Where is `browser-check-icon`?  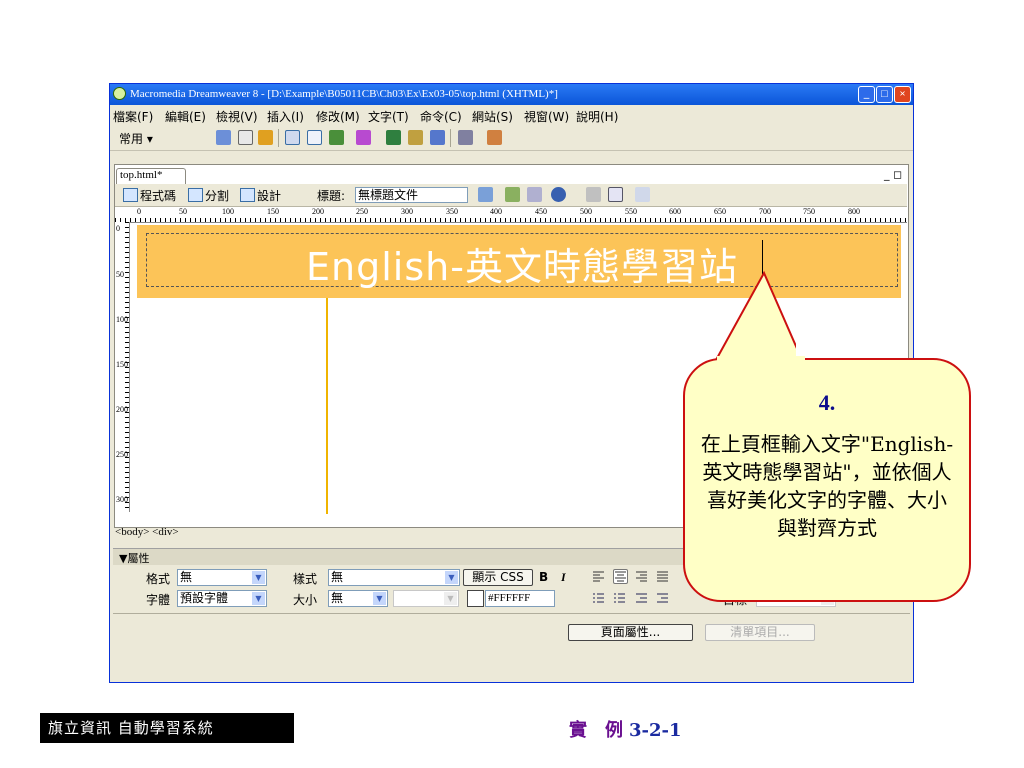
browser-check-icon is located at coordinates (558, 194).